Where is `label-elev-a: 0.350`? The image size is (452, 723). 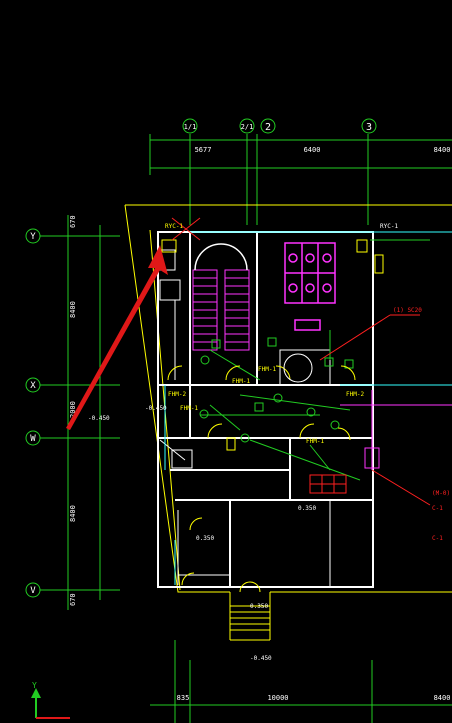 label-elev-a: 0.350 is located at coordinates (307, 508).